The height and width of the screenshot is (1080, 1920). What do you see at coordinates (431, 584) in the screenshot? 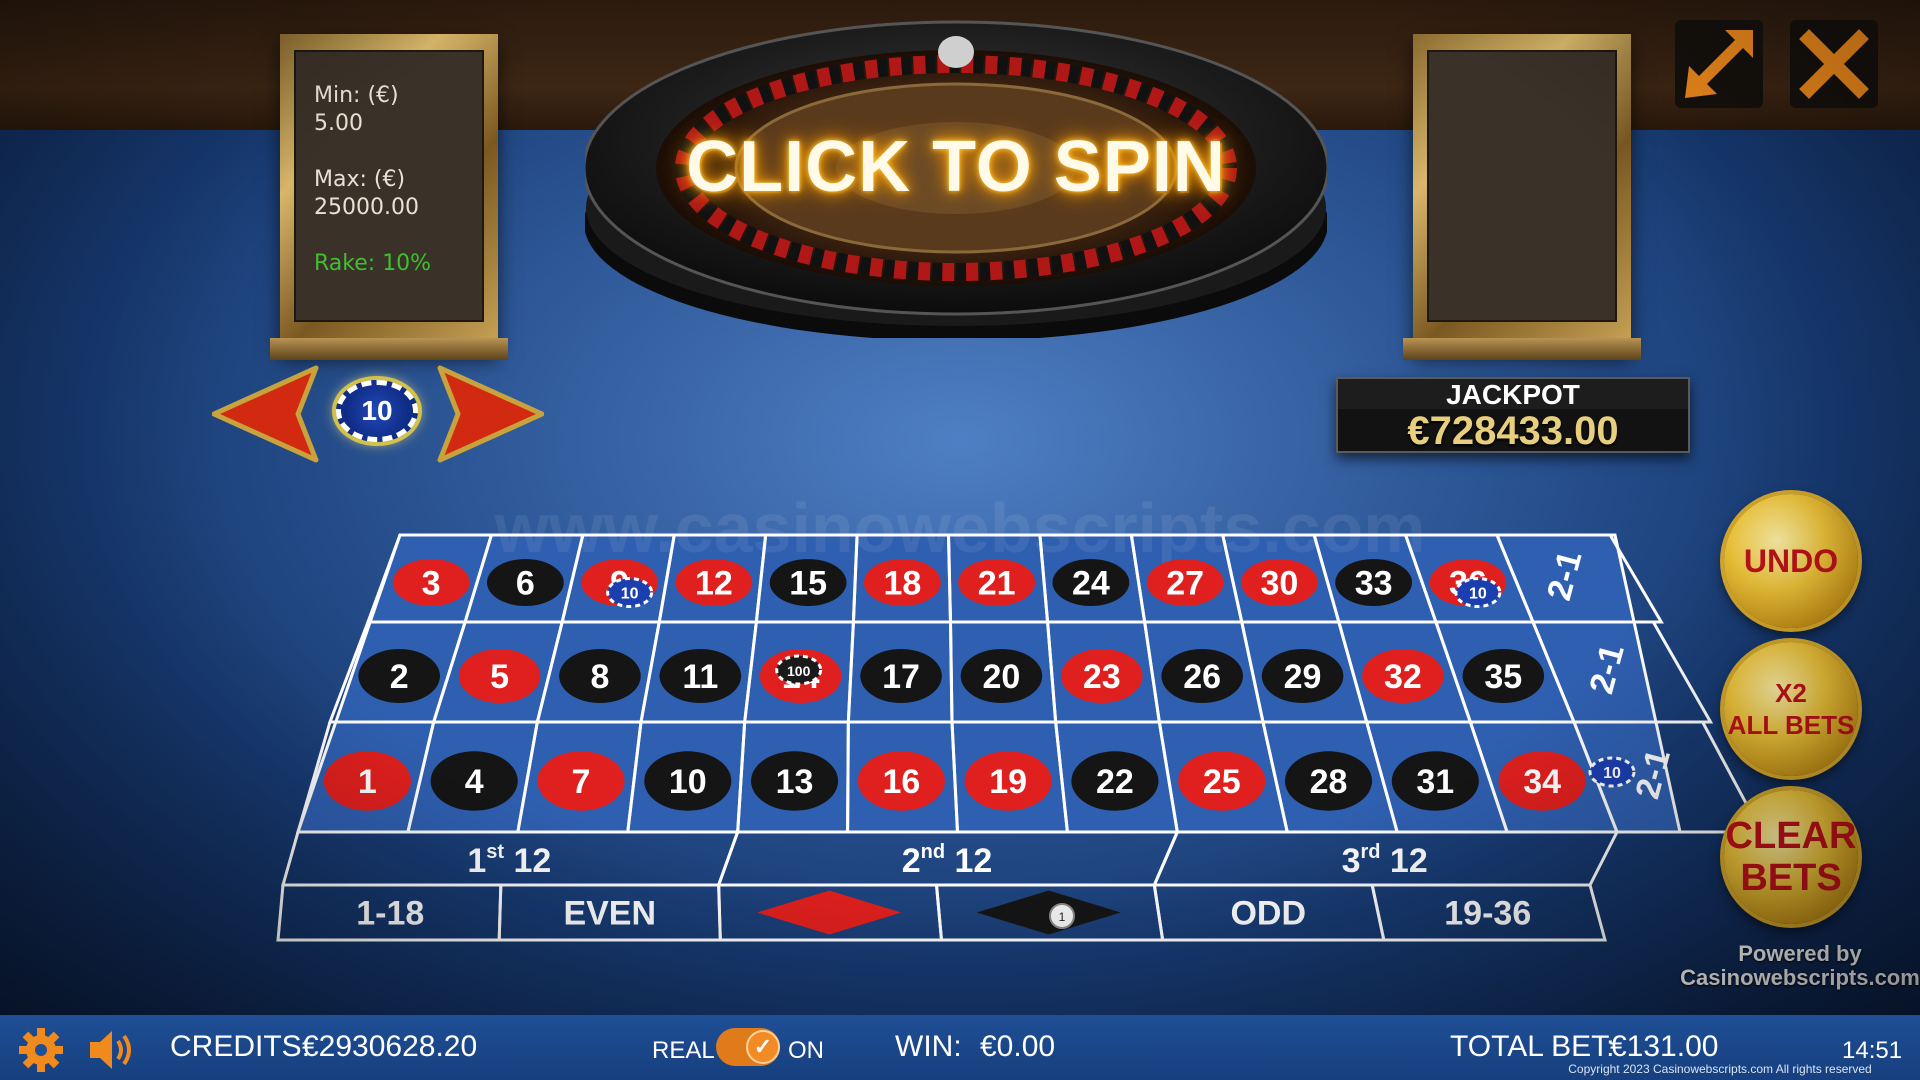
I see `number-label: 3` at bounding box center [431, 584].